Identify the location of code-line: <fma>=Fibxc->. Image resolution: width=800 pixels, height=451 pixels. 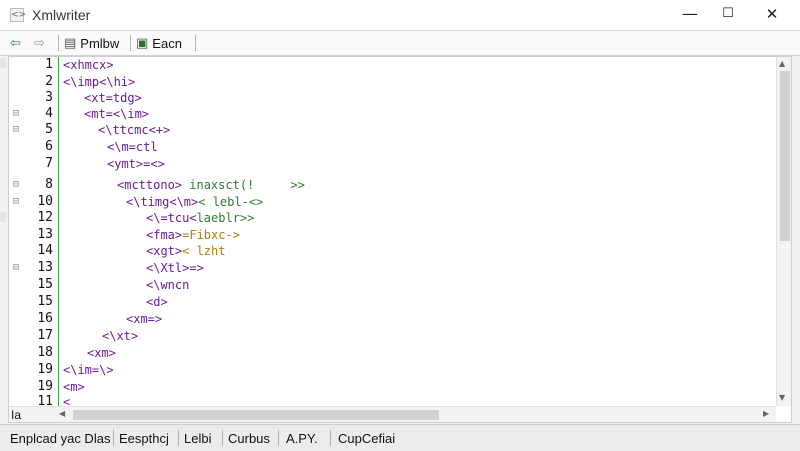
(193, 235).